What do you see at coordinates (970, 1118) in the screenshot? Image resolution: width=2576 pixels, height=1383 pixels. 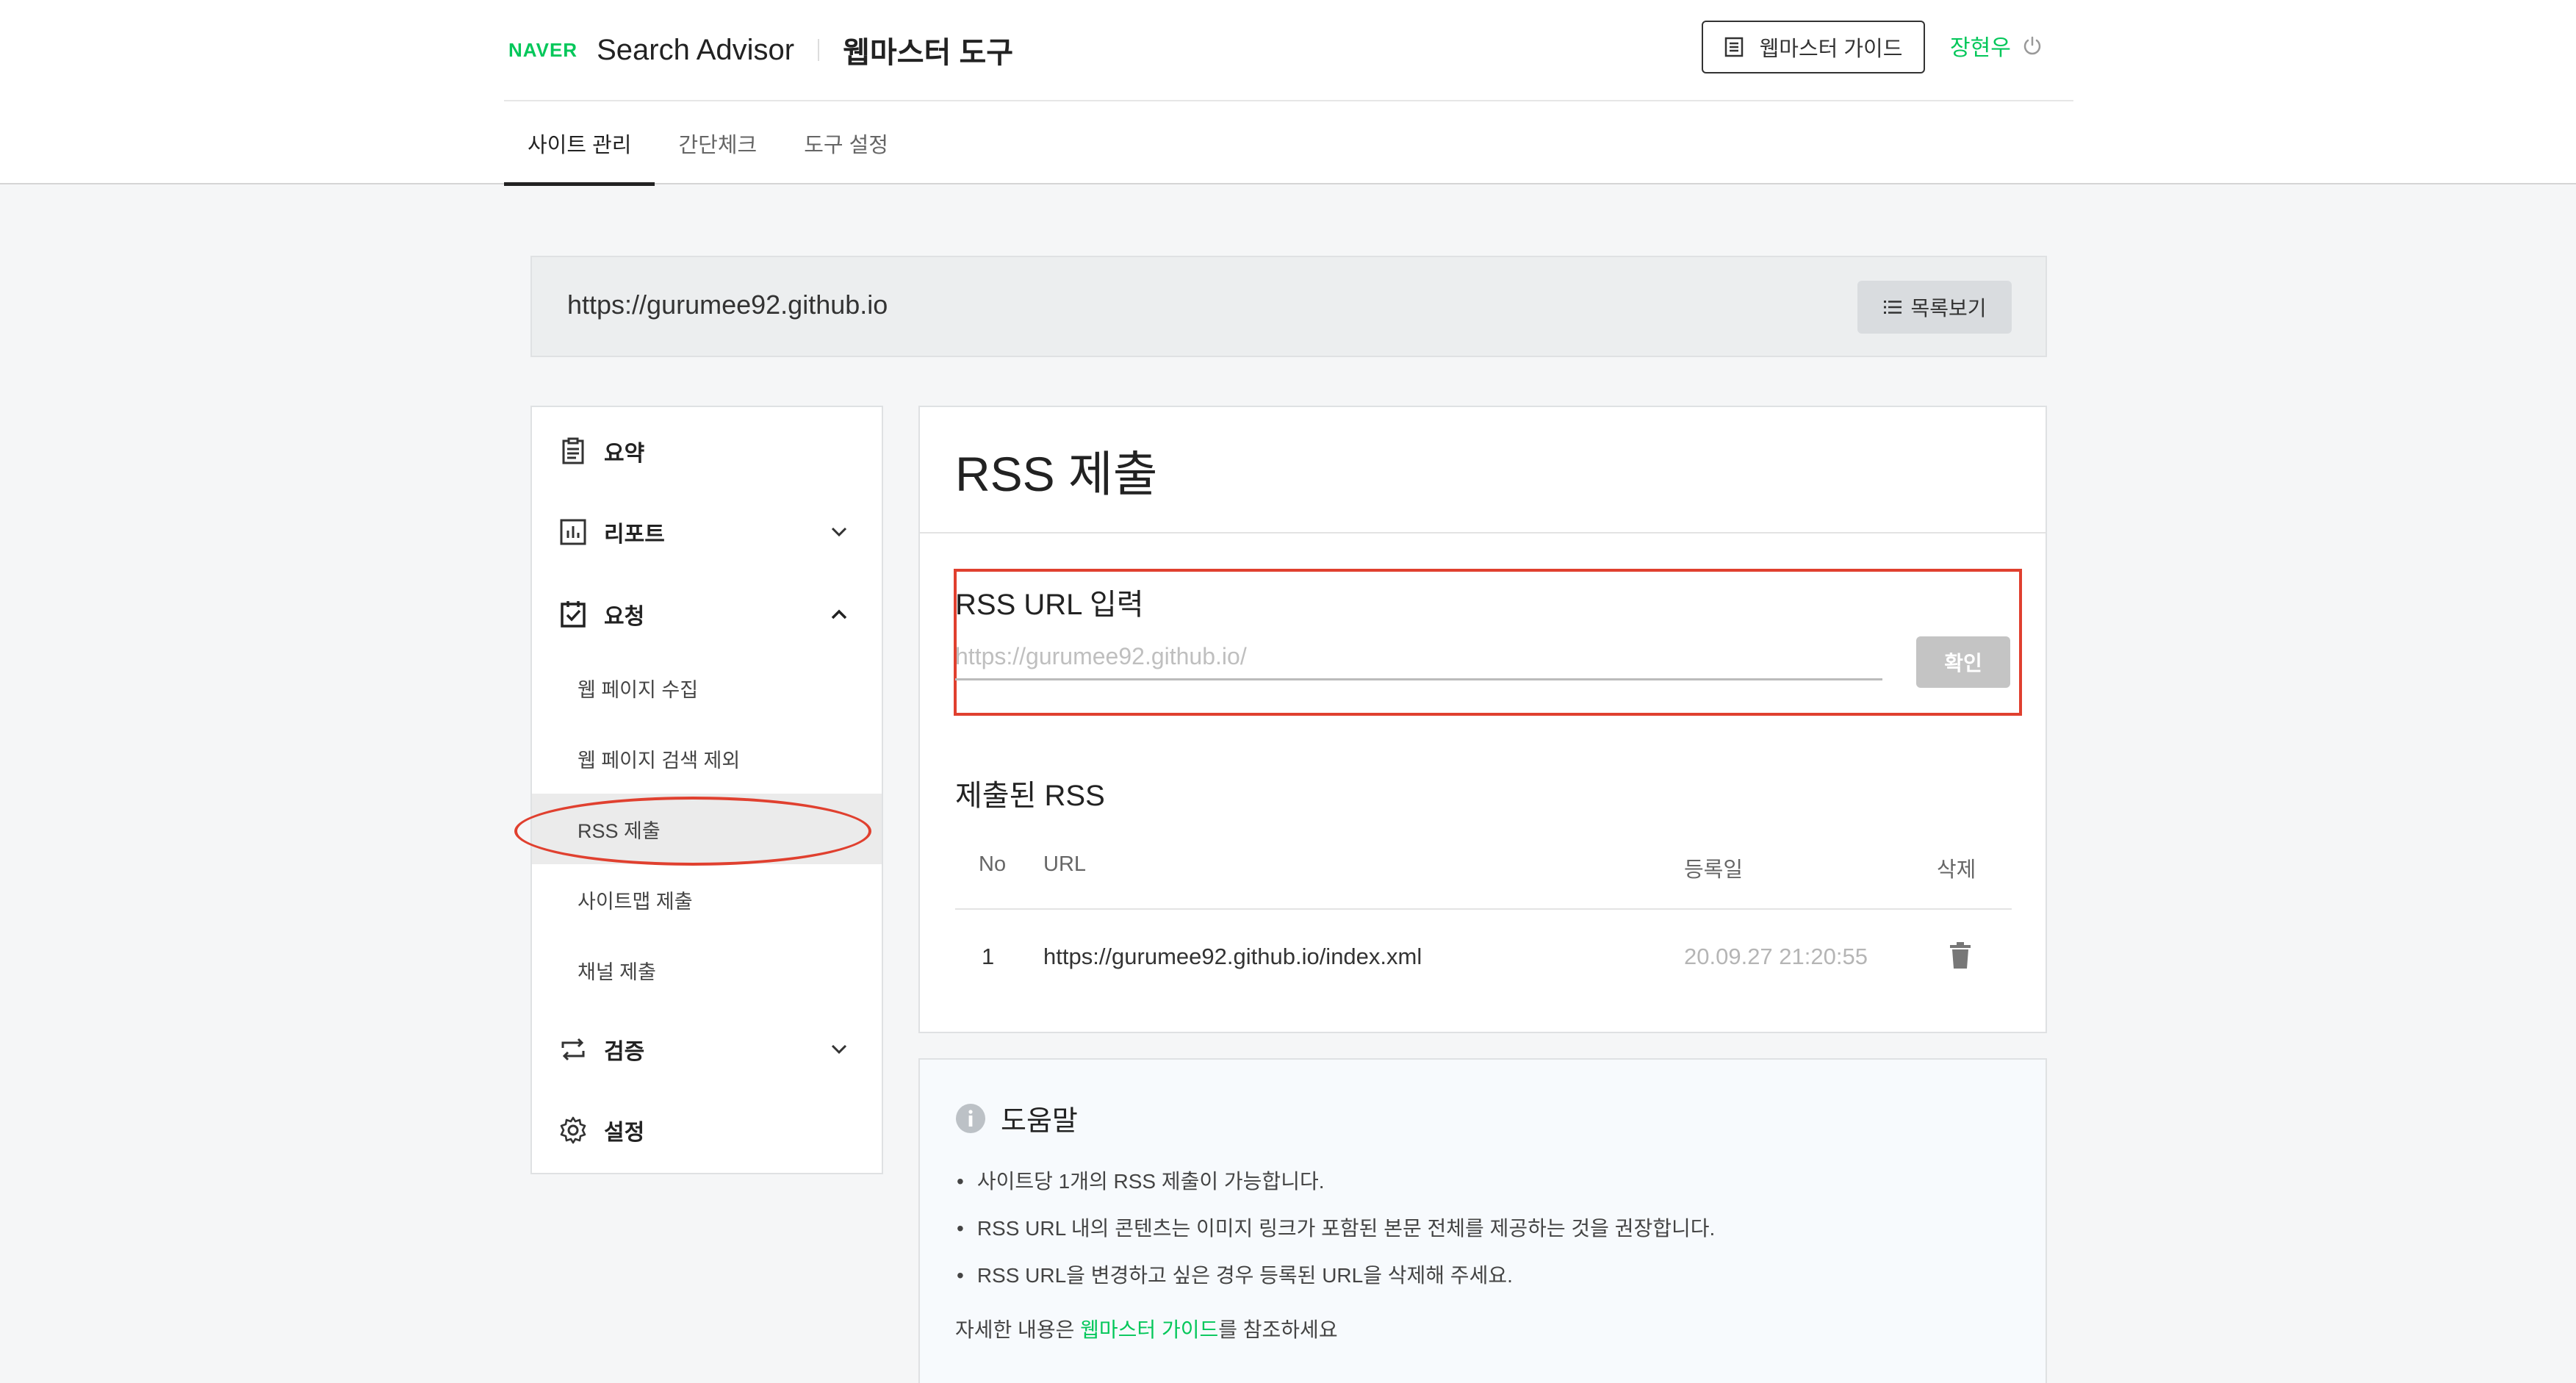 I see `info-icon` at bounding box center [970, 1118].